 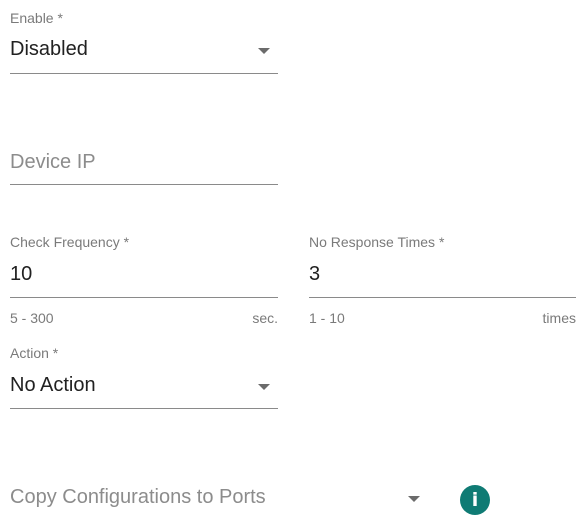 What do you see at coordinates (265, 318) in the screenshot?
I see `check-frequency-unit: sec.` at bounding box center [265, 318].